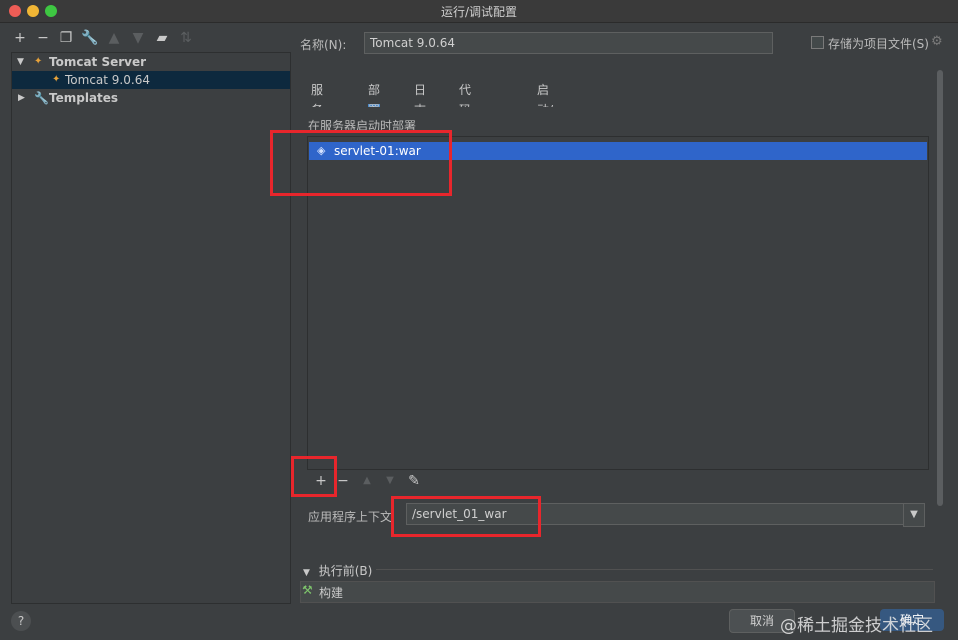 This screenshot has height=640, width=958. I want to click on name-input: Tomcat 9.0.64, so click(568, 43).